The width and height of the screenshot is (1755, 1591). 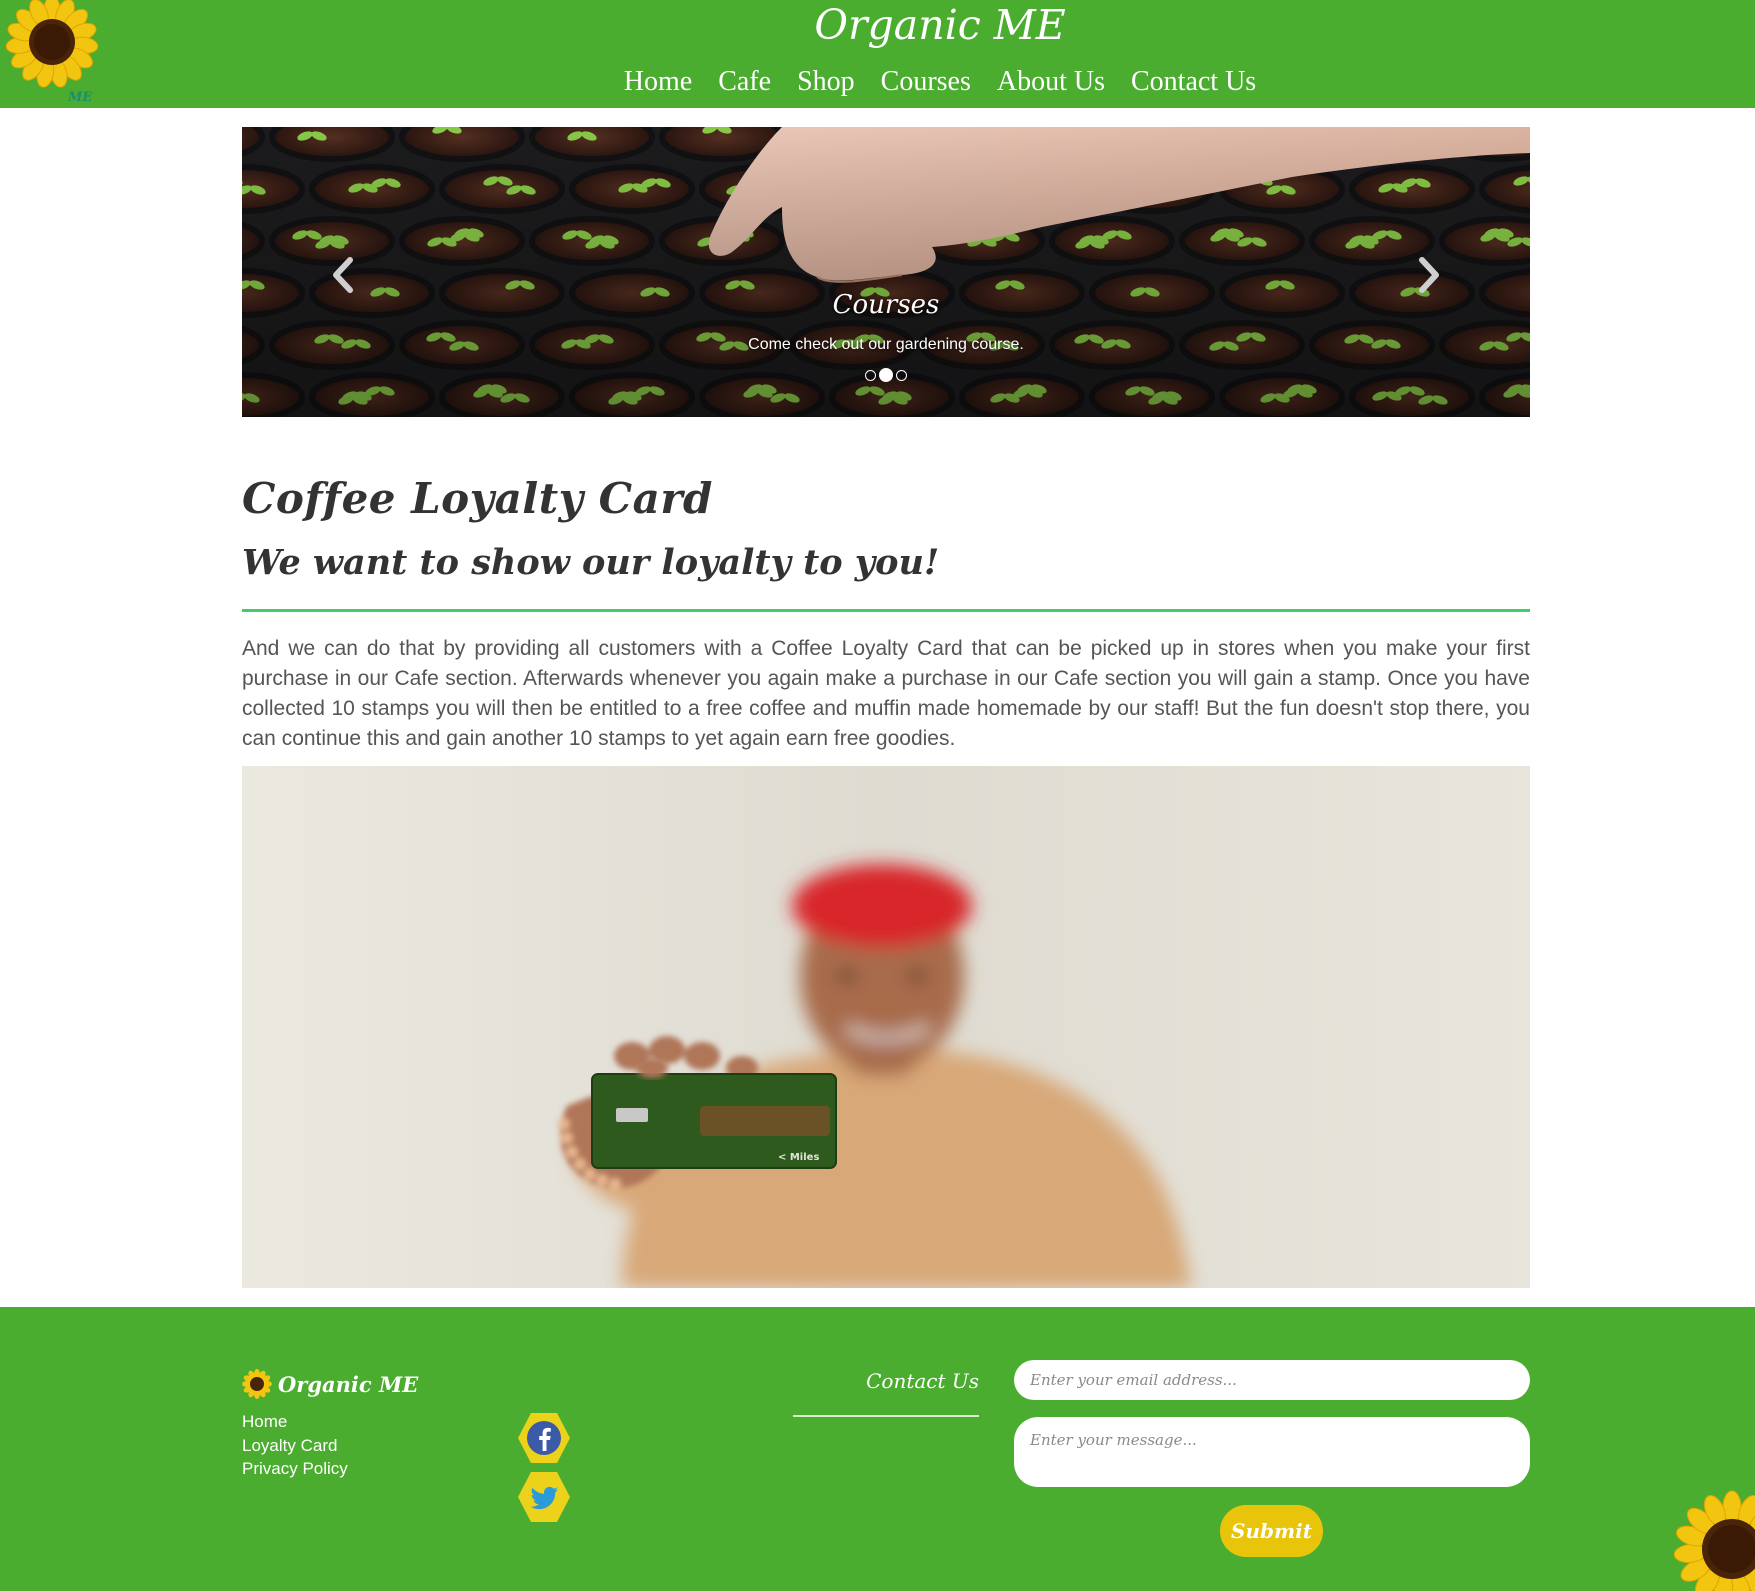 What do you see at coordinates (343, 275) in the screenshot?
I see `chevron-left-icon` at bounding box center [343, 275].